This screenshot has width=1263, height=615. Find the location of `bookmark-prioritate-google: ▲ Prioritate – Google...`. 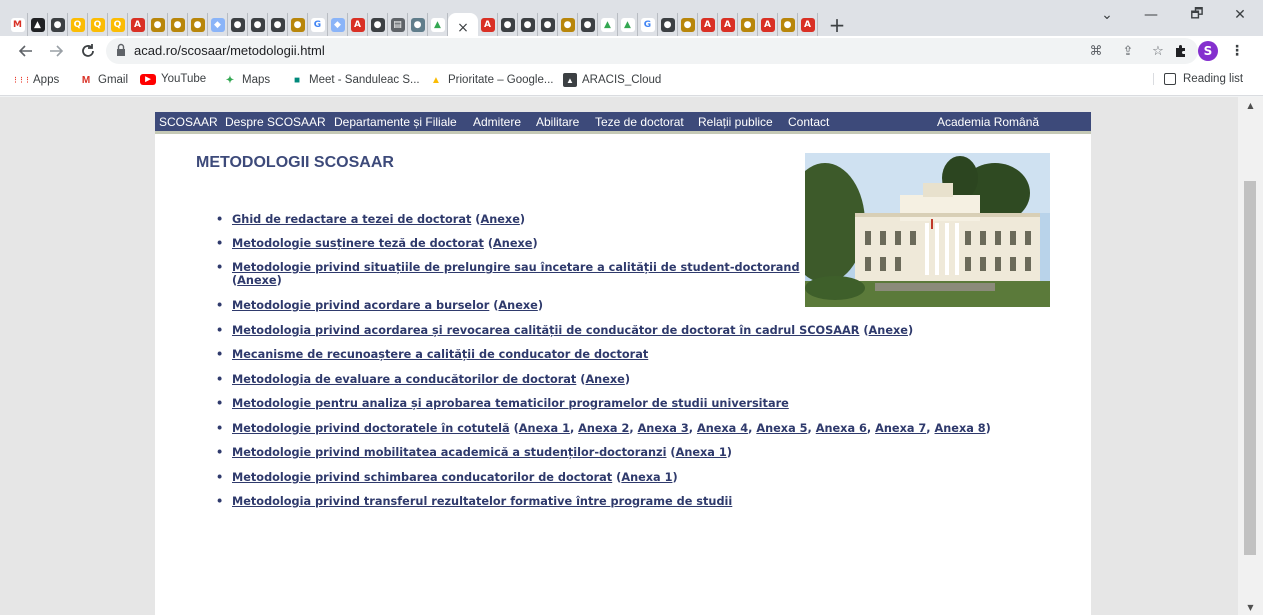

bookmark-prioritate-google: ▲ Prioritate – Google... is located at coordinates (491, 80).